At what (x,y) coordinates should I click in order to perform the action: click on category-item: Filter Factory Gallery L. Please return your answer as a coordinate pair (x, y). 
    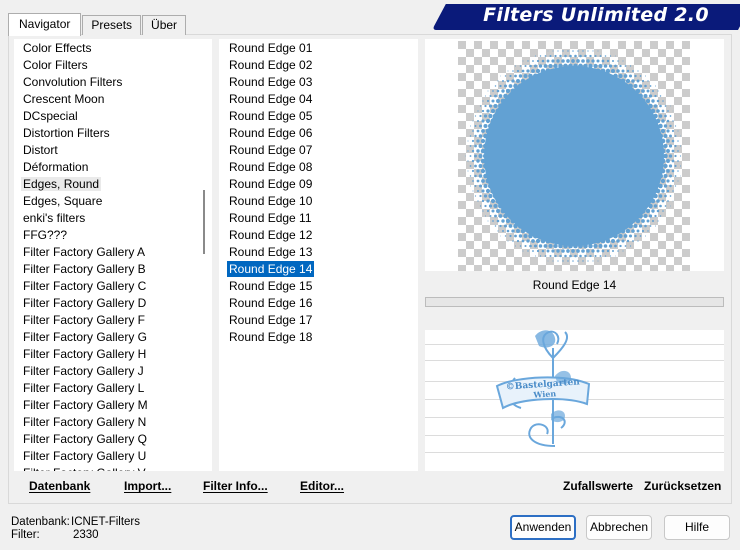
    Looking at the image, I should click on (113, 388).